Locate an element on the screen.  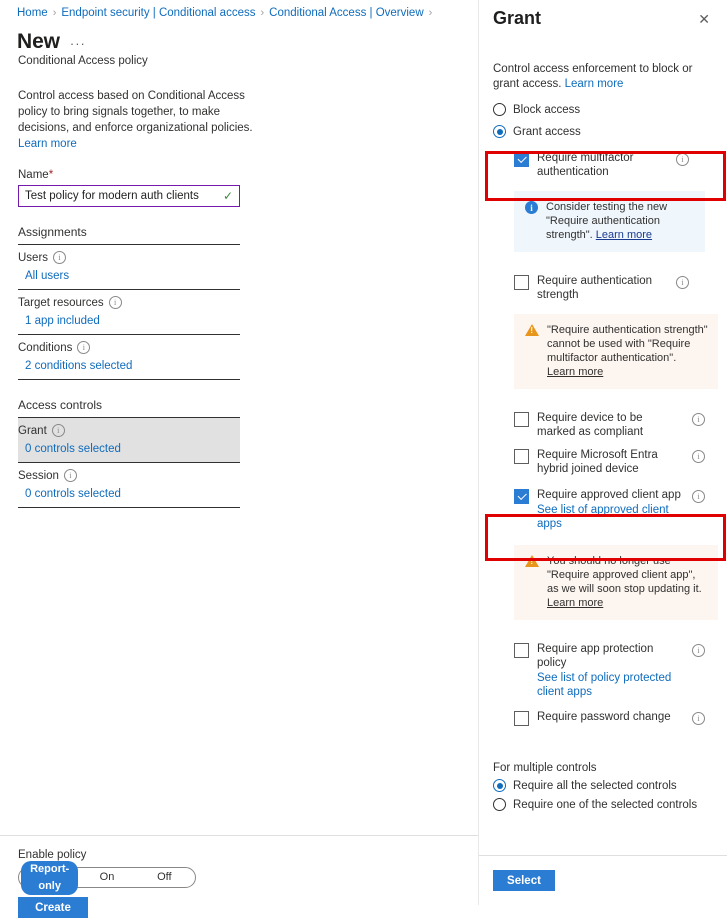
checkbox-require-approved-client-app is located at coordinates (521, 496).